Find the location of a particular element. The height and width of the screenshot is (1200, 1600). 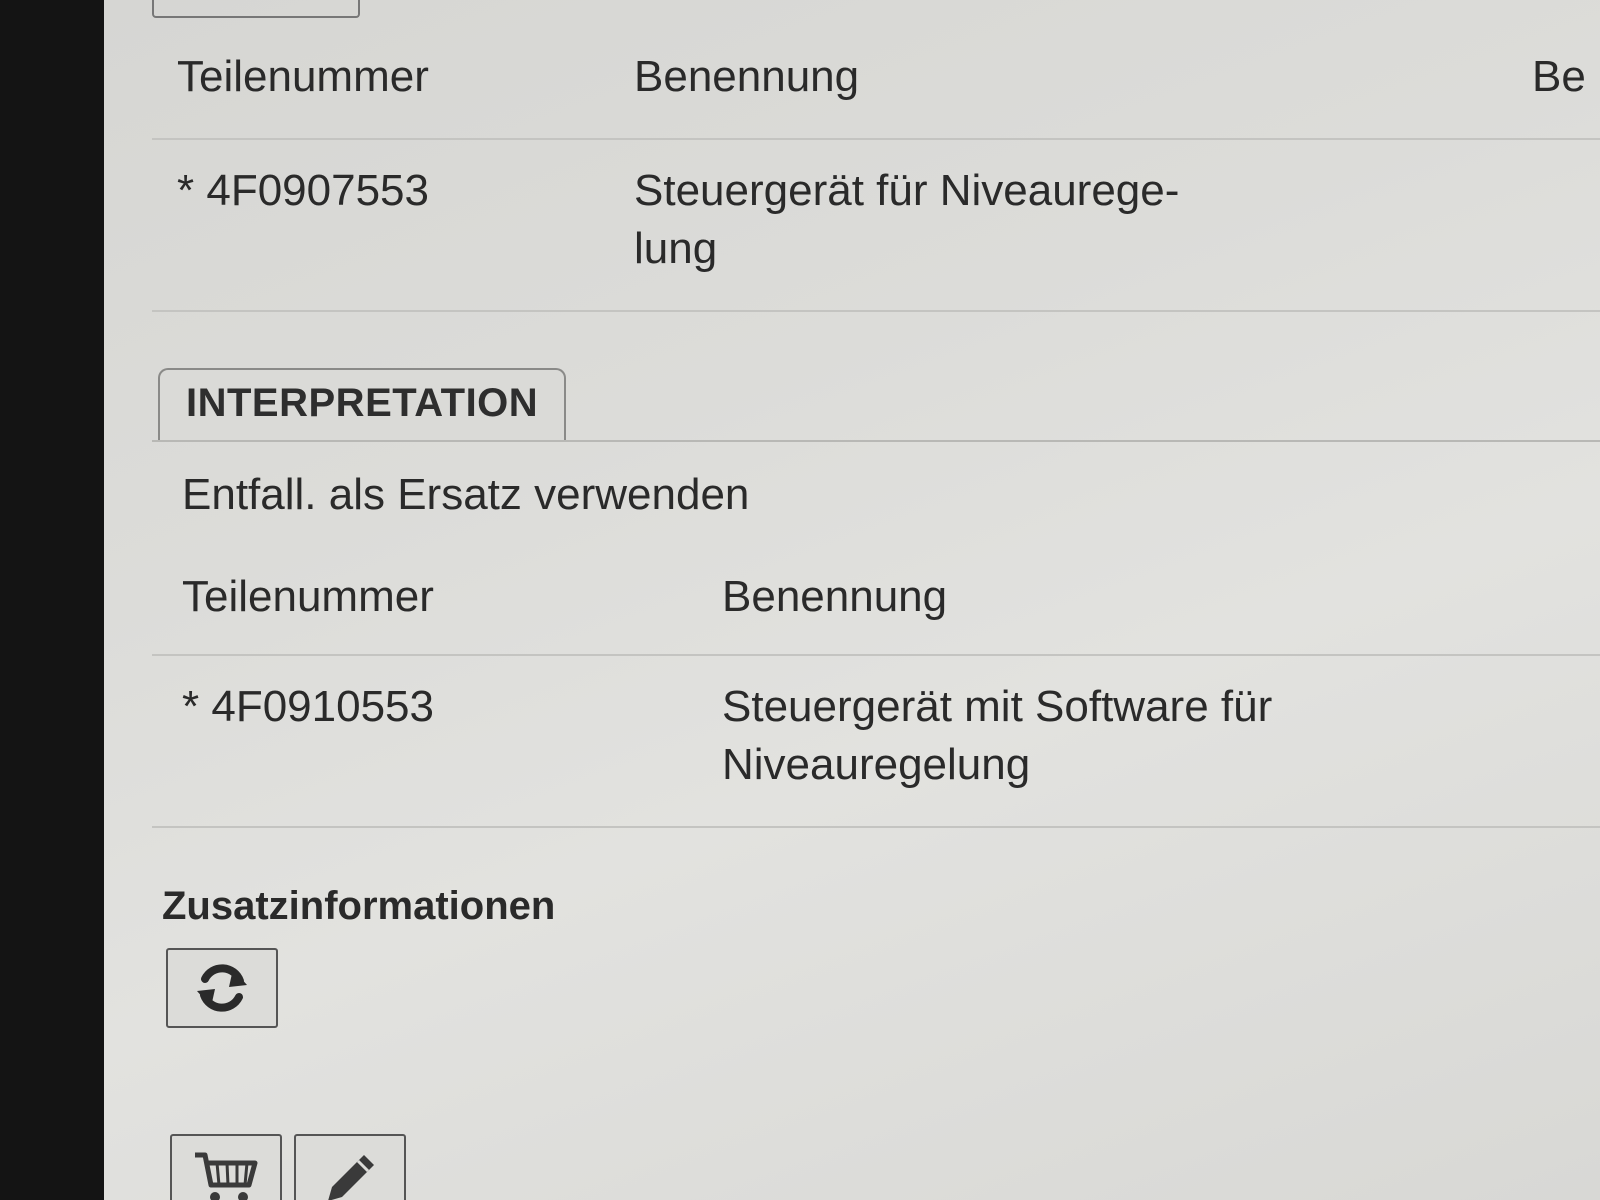

part-number-cell: * 4F0907553 is located at coordinates (303, 190).